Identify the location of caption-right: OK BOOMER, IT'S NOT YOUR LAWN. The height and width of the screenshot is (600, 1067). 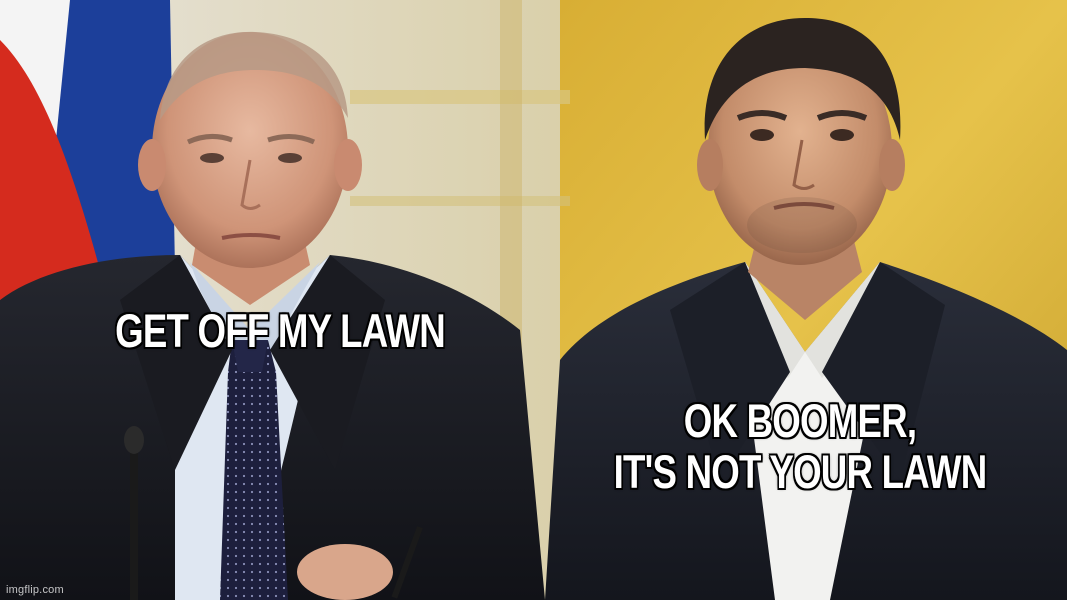
(800, 446).